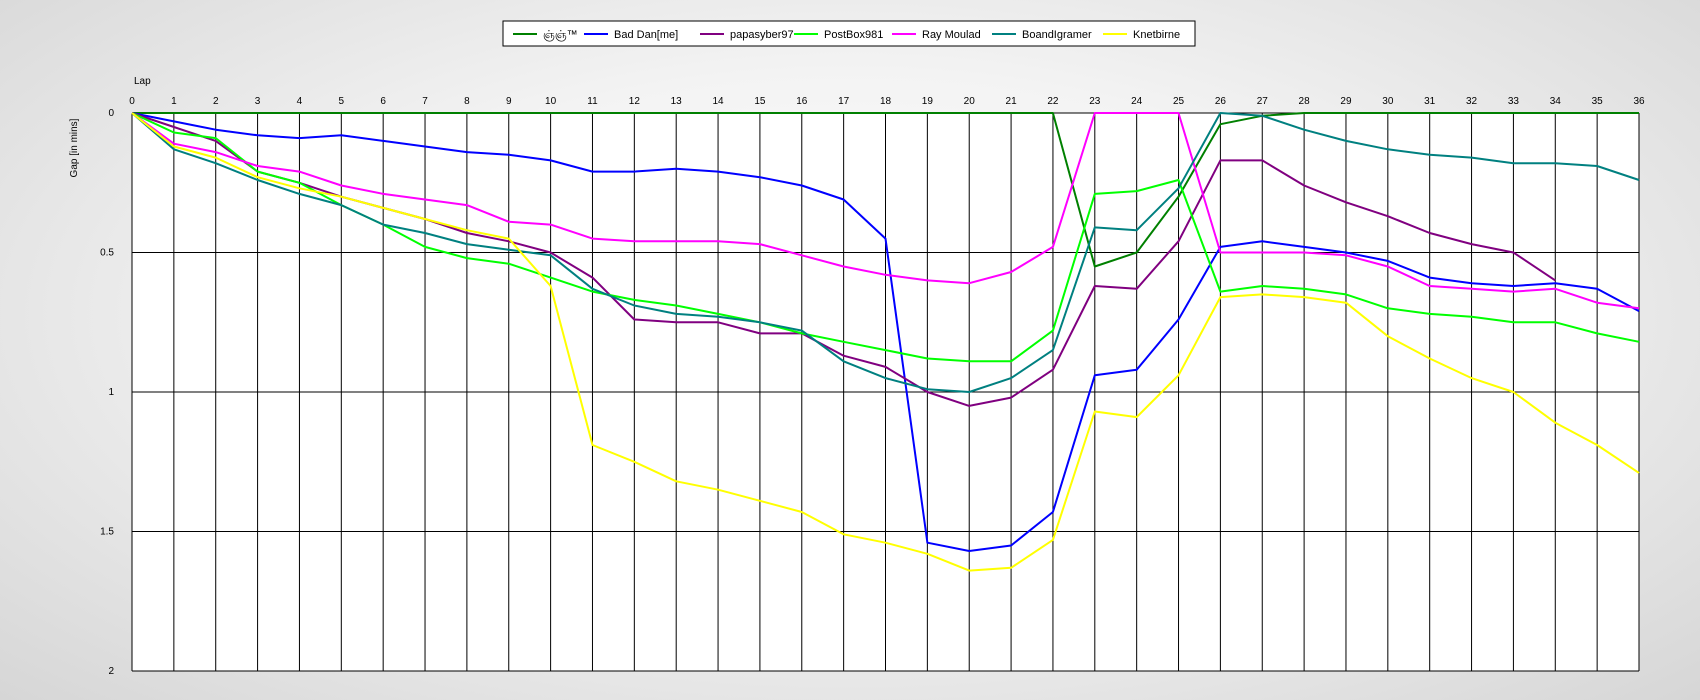 The height and width of the screenshot is (700, 1700). Describe the element at coordinates (718, 101) in the screenshot. I see `x-tick-label: 14` at that location.